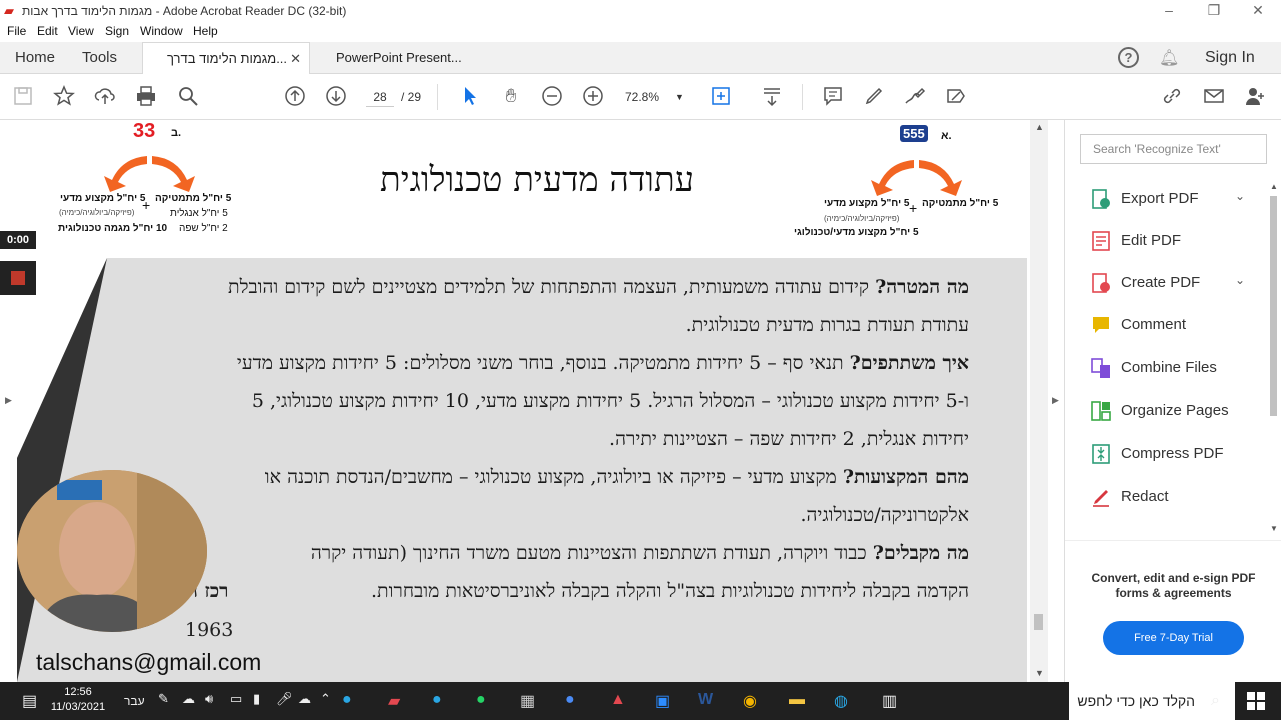 The image size is (1281, 720). What do you see at coordinates (956, 97) in the screenshot?
I see `fill-sign-icon` at bounding box center [956, 97].